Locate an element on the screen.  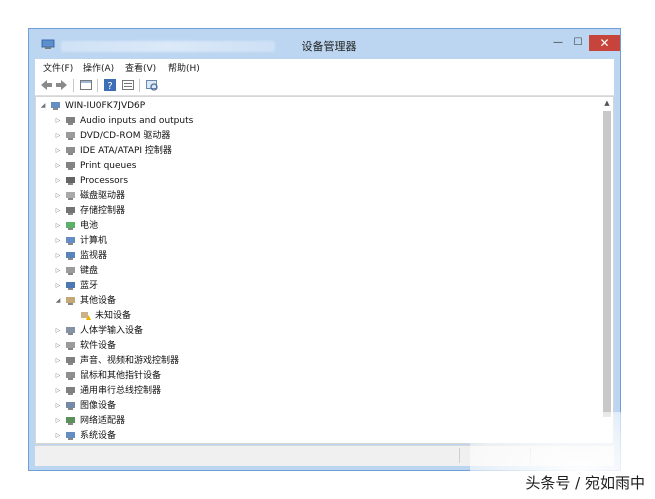
close-button: ✕ is located at coordinates (604, 43).